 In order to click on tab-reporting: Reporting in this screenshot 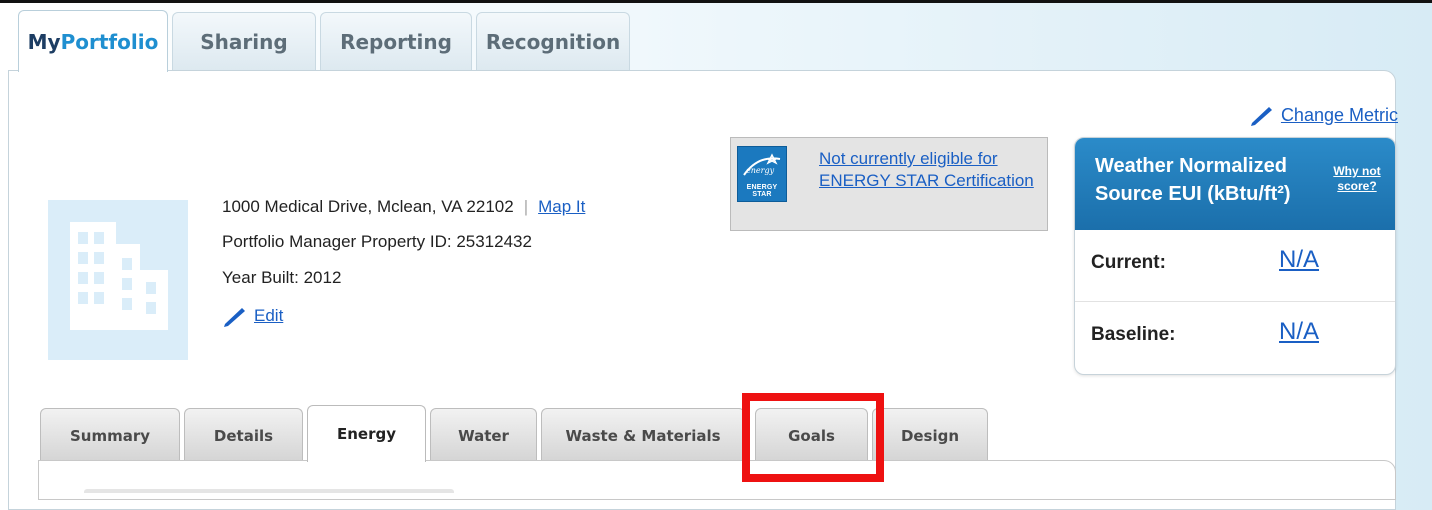, I will do `click(396, 41)`.